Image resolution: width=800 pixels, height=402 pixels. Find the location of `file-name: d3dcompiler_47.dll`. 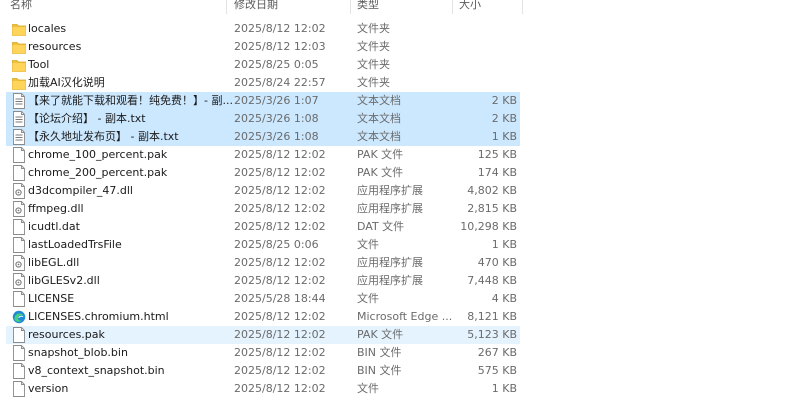

file-name: d3dcompiler_47.dll is located at coordinates (80, 190).